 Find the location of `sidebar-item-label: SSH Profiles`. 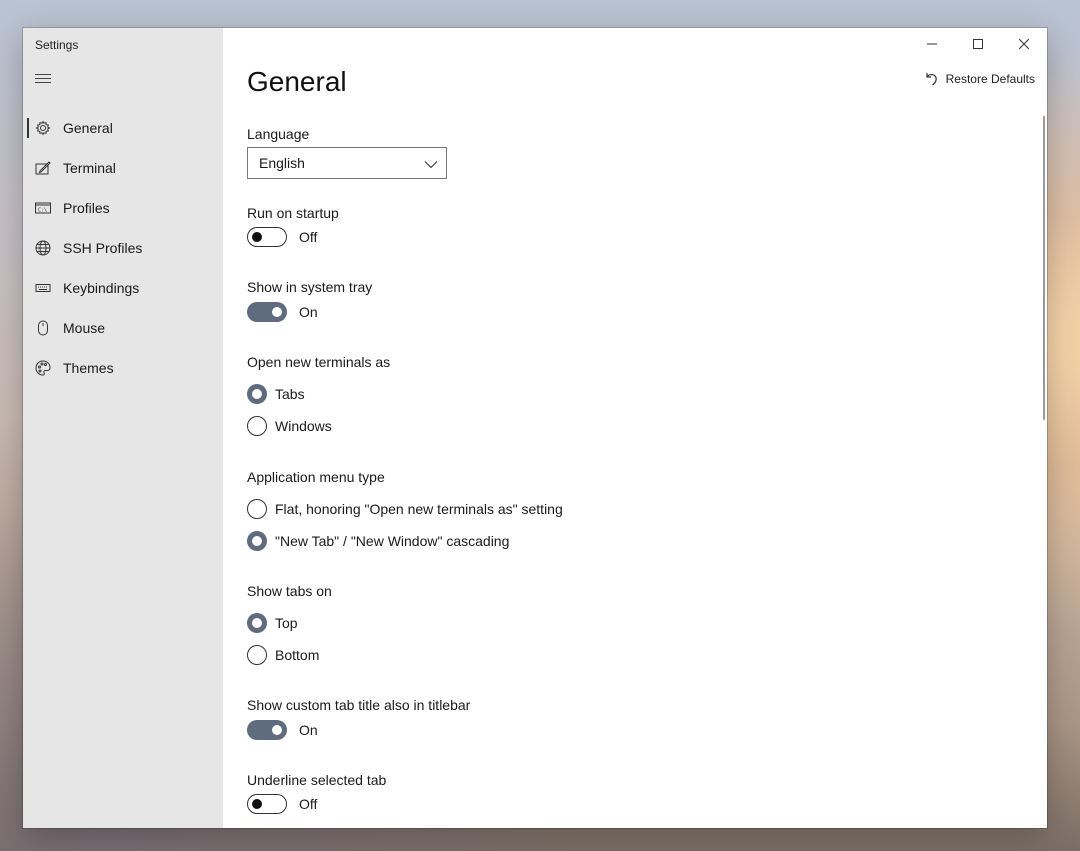

sidebar-item-label: SSH Profiles is located at coordinates (103, 248).